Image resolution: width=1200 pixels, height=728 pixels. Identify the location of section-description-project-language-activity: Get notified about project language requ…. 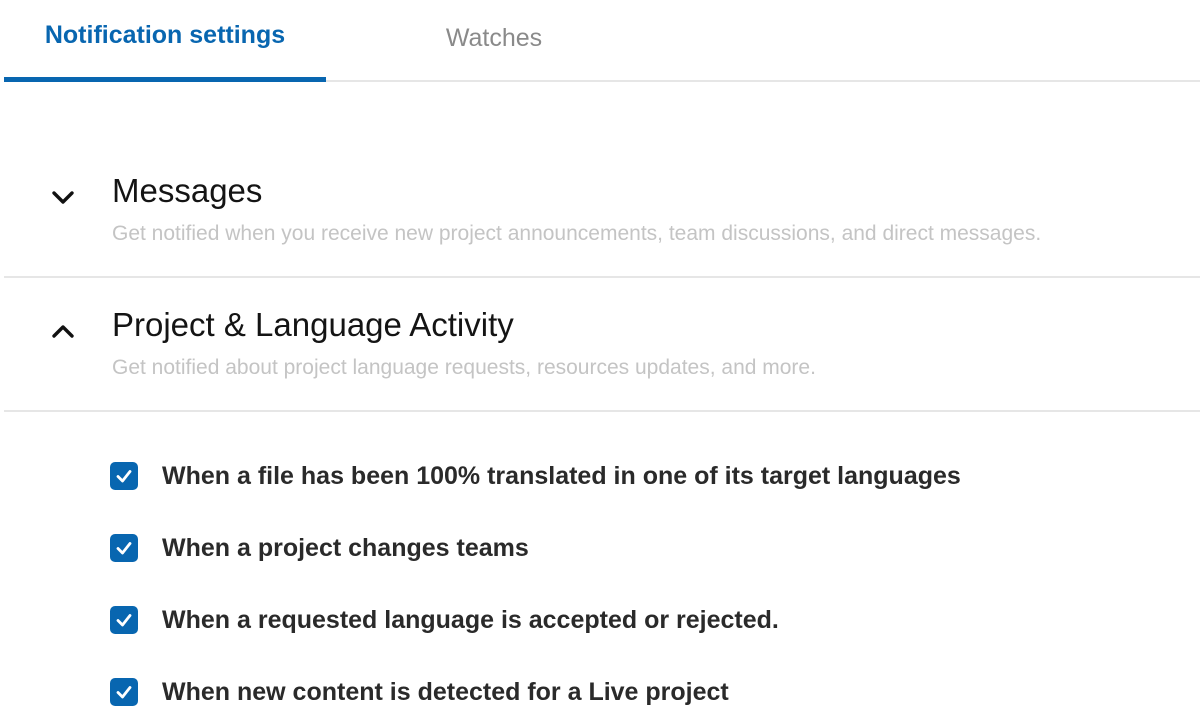
(464, 367).